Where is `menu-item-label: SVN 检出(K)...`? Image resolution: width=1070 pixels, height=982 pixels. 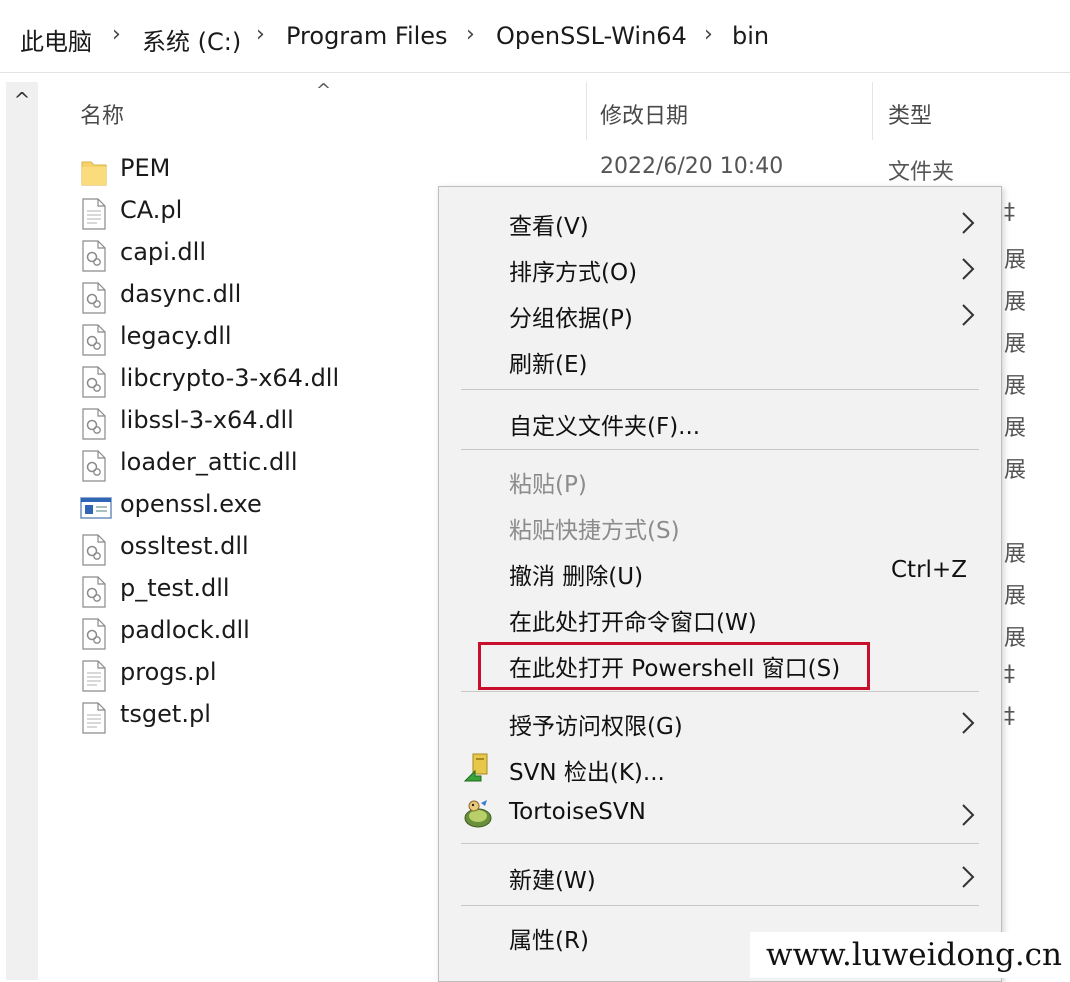 menu-item-label: SVN 检出(K)... is located at coordinates (587, 773).